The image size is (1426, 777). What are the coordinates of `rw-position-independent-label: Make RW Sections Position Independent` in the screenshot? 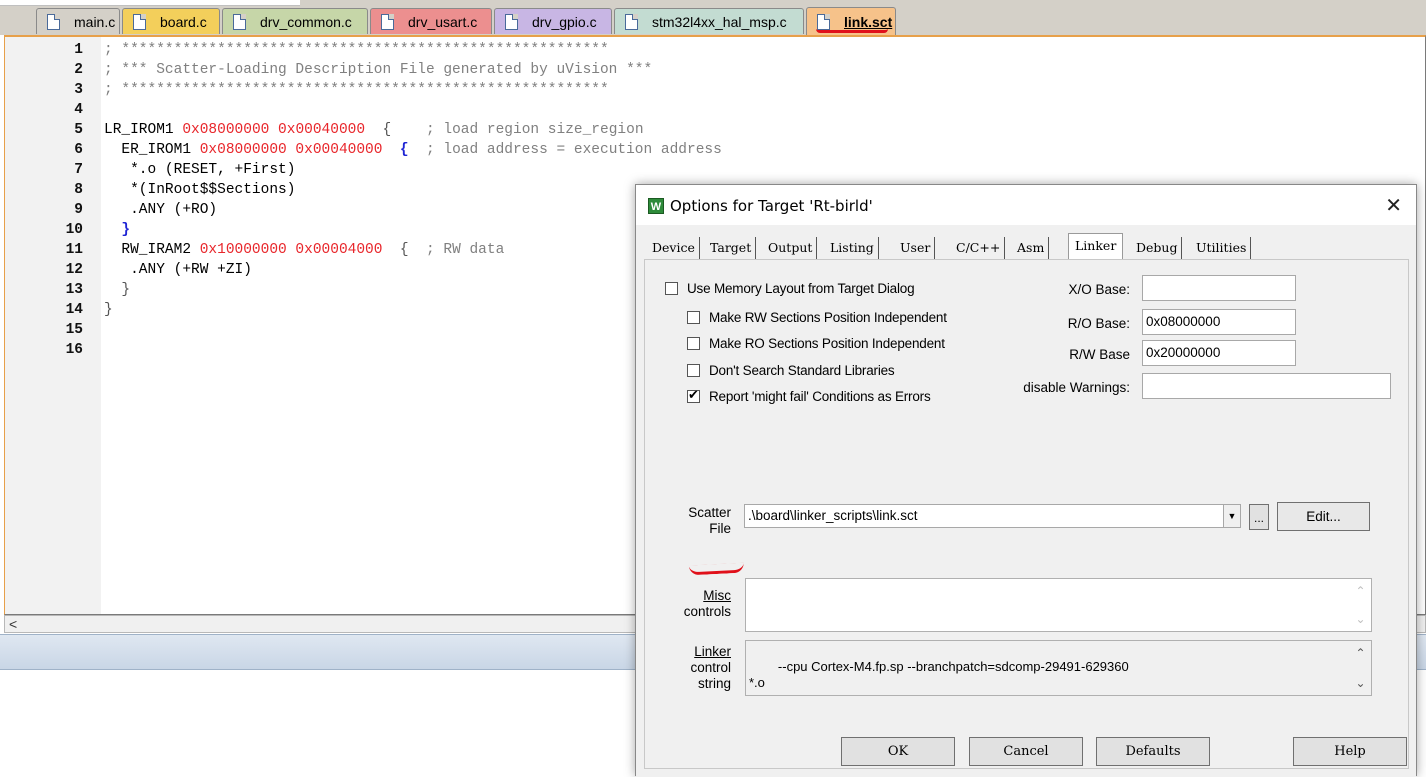 It's located at (828, 317).